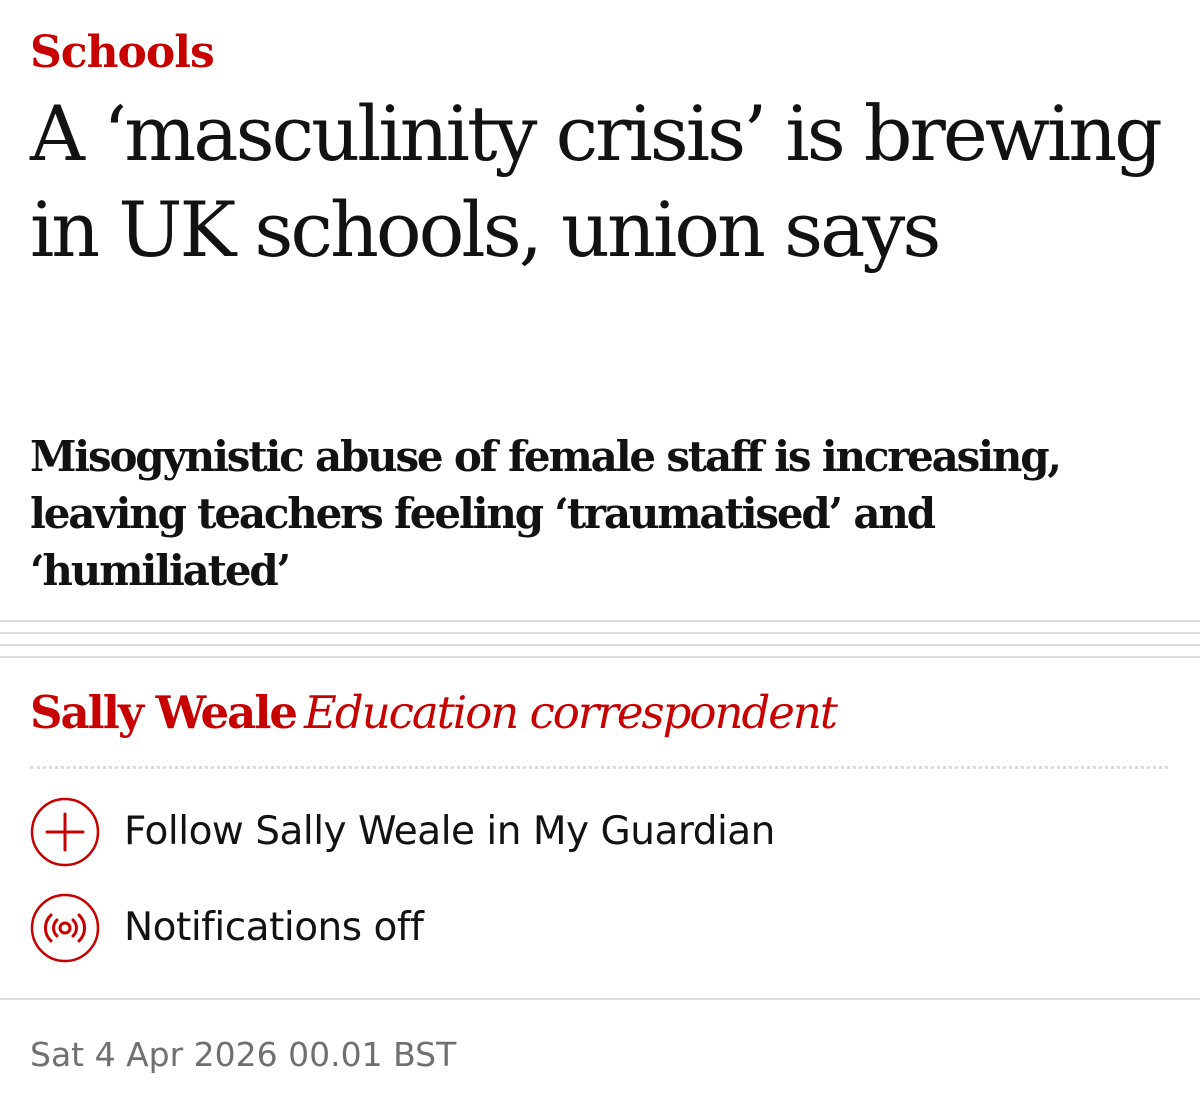 This screenshot has width=1200, height=1103. Describe the element at coordinates (600, 640) in the screenshot. I see `section-rules-divider` at that location.